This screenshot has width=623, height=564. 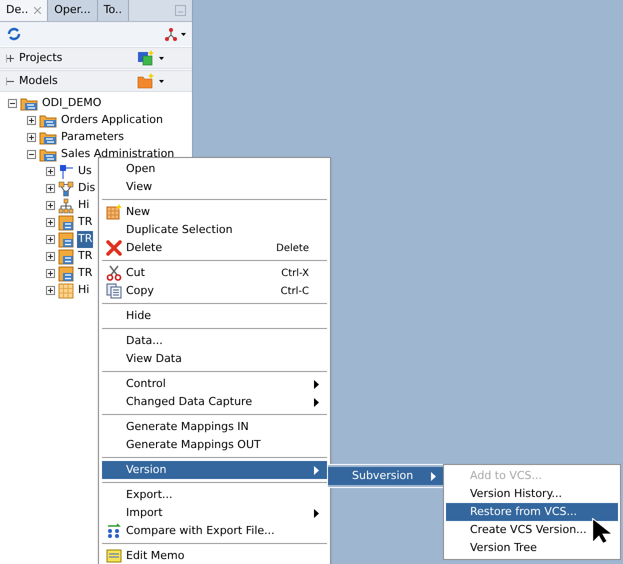 What do you see at coordinates (66, 188) in the screenshot?
I see `diagram-icon` at bounding box center [66, 188].